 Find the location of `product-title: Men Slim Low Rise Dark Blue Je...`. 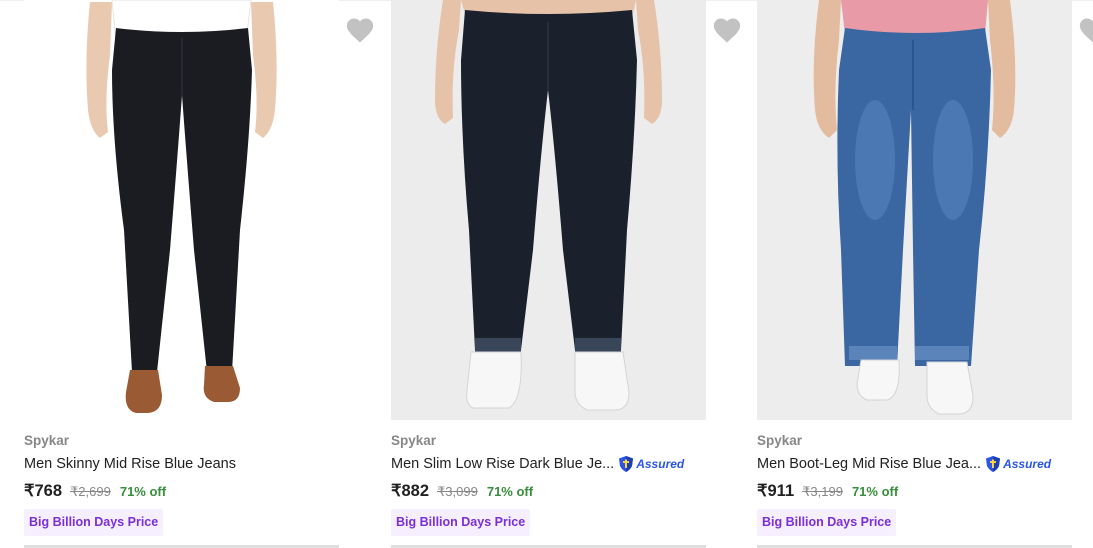

product-title: Men Slim Low Rise Dark Blue Je... is located at coordinates (502, 464).